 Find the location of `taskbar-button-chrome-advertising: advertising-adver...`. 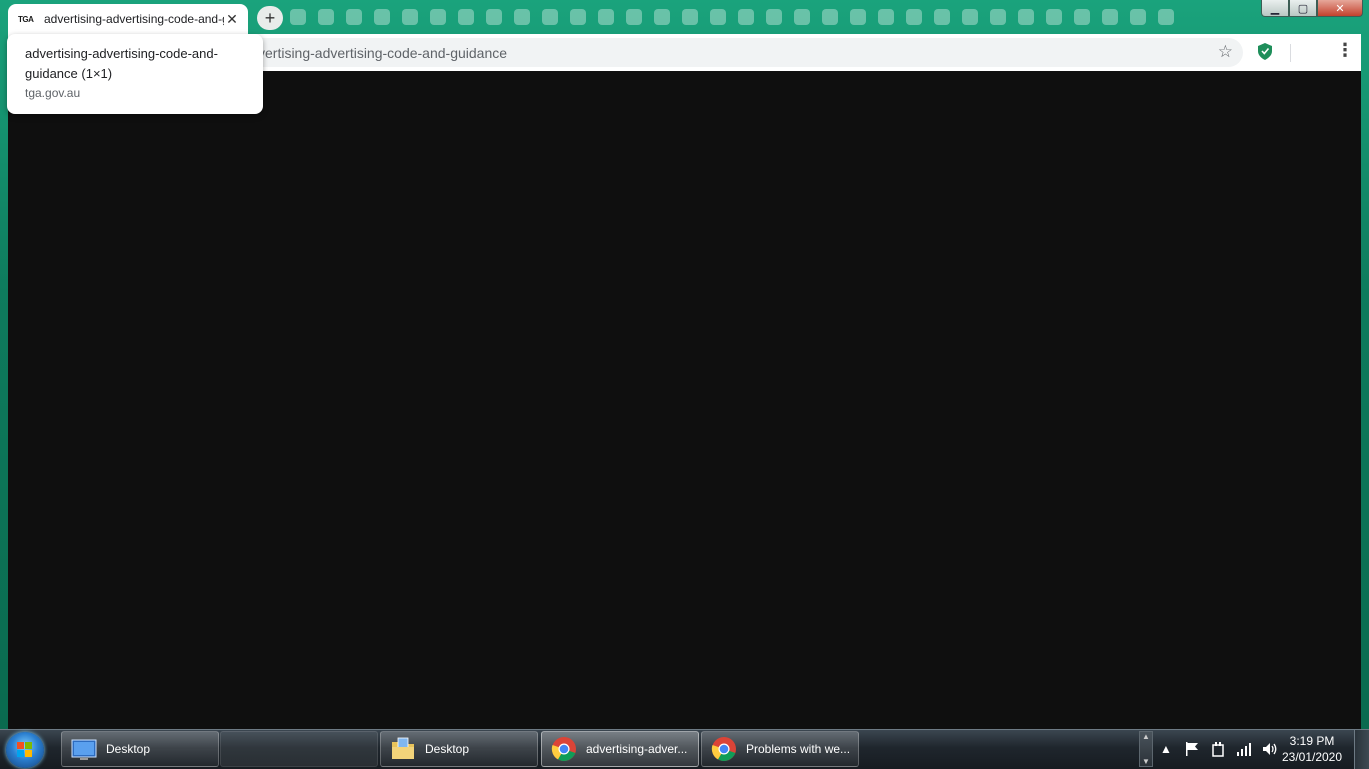

taskbar-button-chrome-advertising: advertising-adver... is located at coordinates (620, 749).